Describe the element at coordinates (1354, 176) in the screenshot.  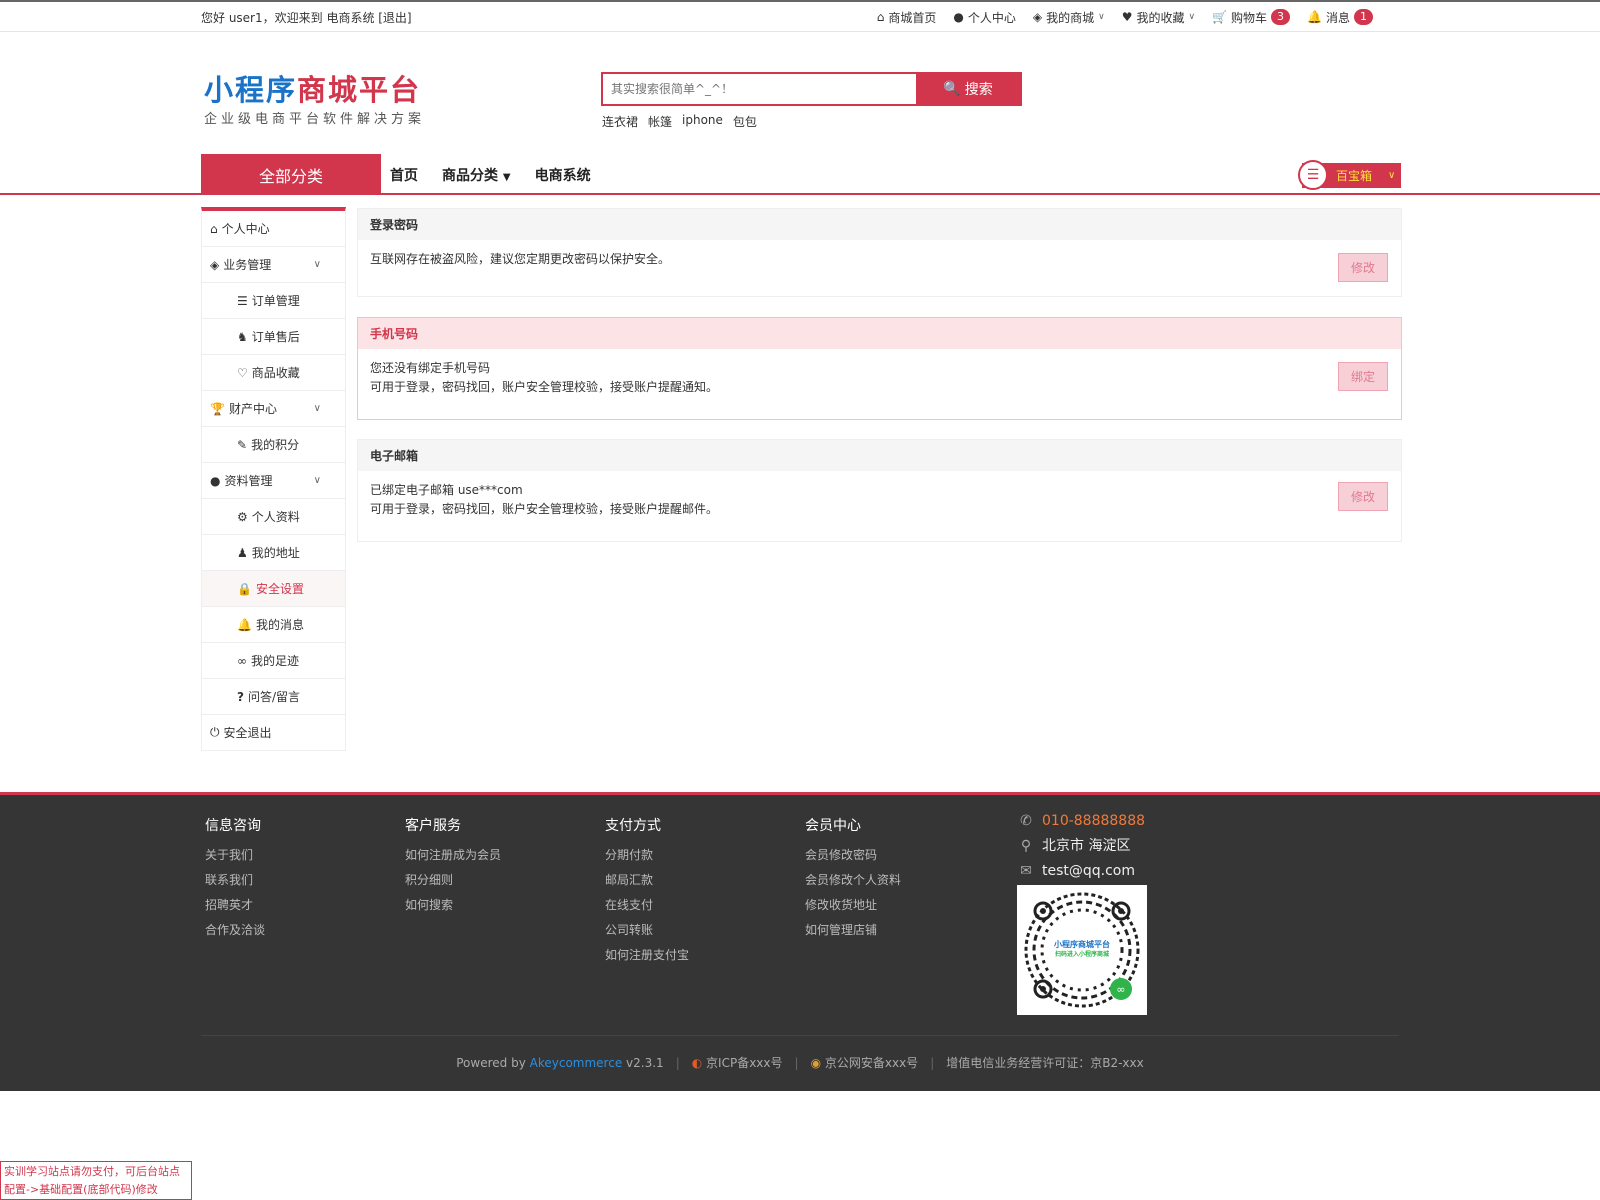
I see `treasure-box-label: 百宝箱` at that location.